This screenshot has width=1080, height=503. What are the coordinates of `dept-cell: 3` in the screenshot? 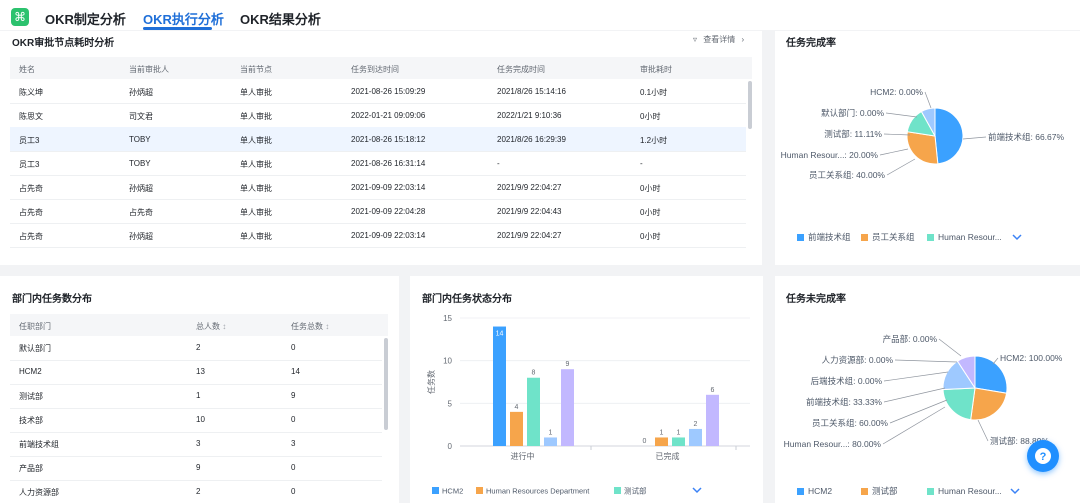 It's located at (198, 443).